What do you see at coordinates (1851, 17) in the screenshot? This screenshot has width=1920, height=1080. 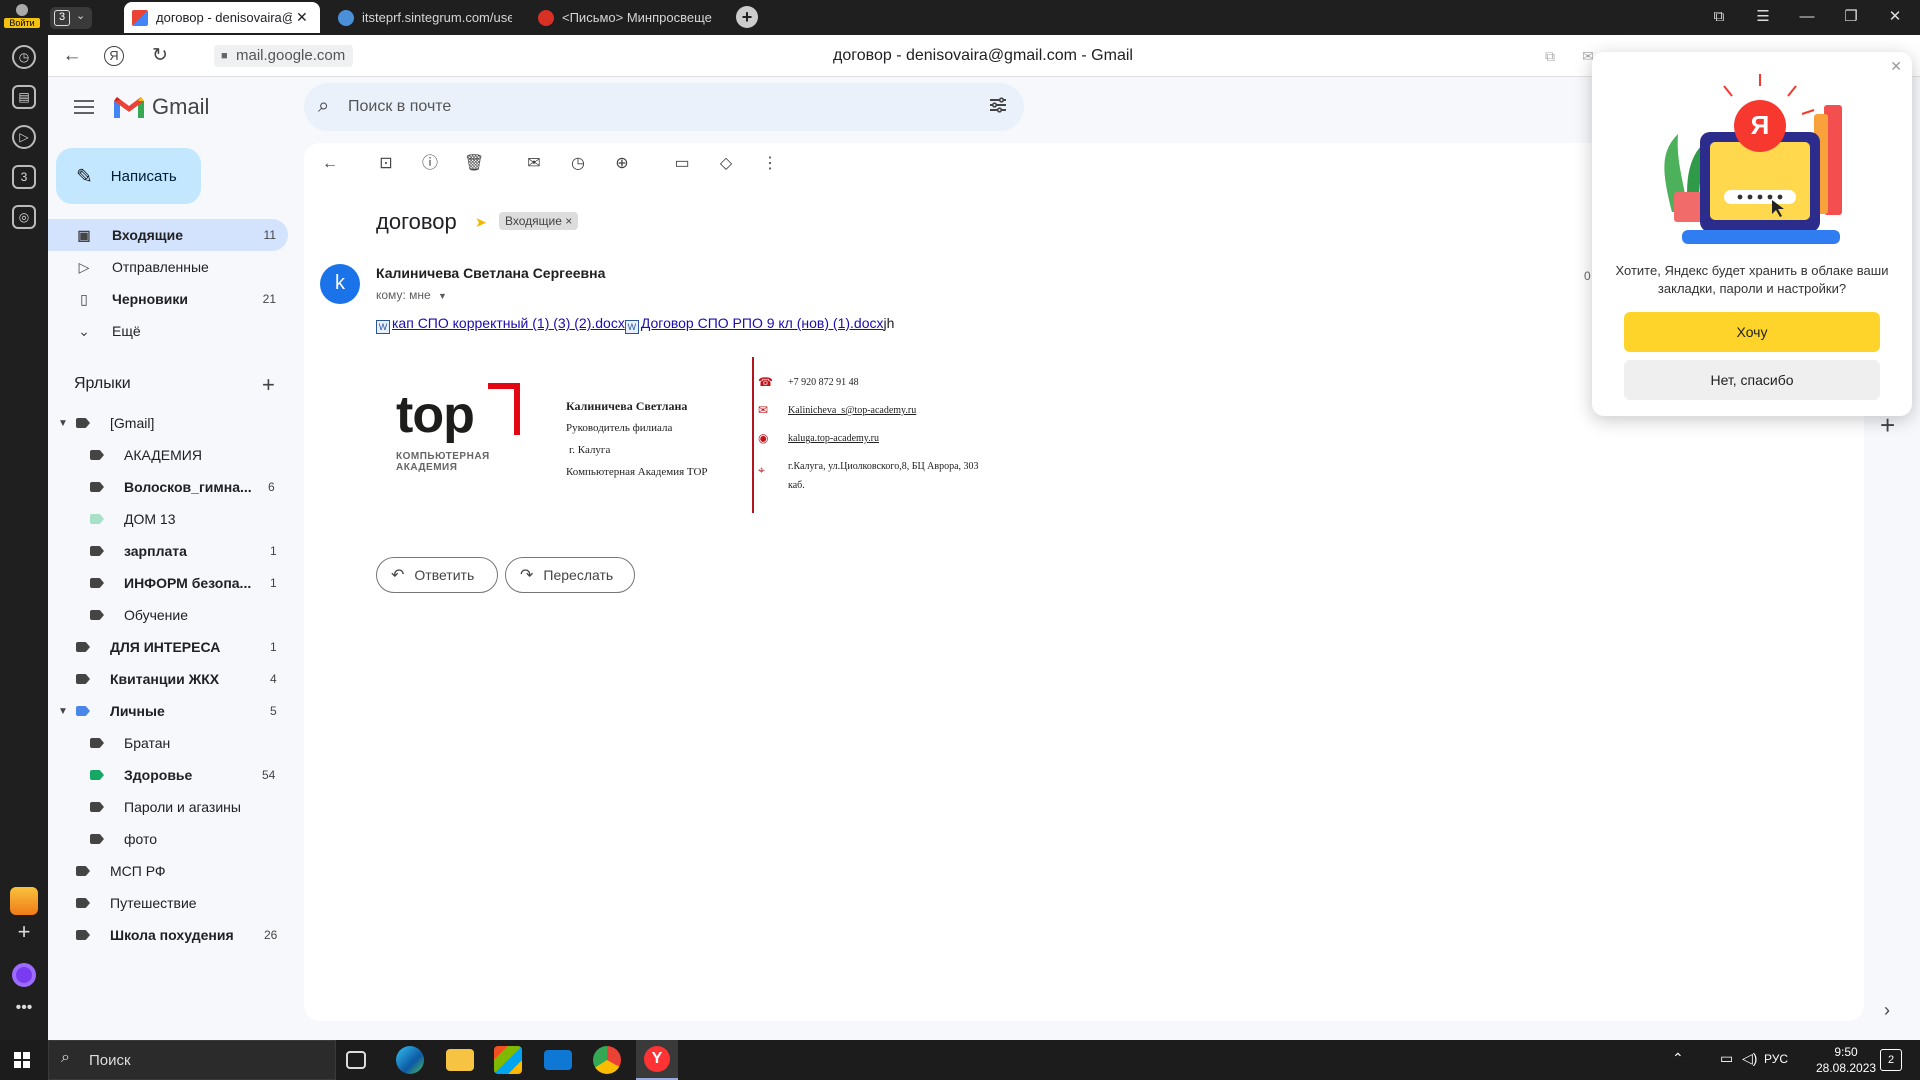 I see `restore-icon: ❐` at bounding box center [1851, 17].